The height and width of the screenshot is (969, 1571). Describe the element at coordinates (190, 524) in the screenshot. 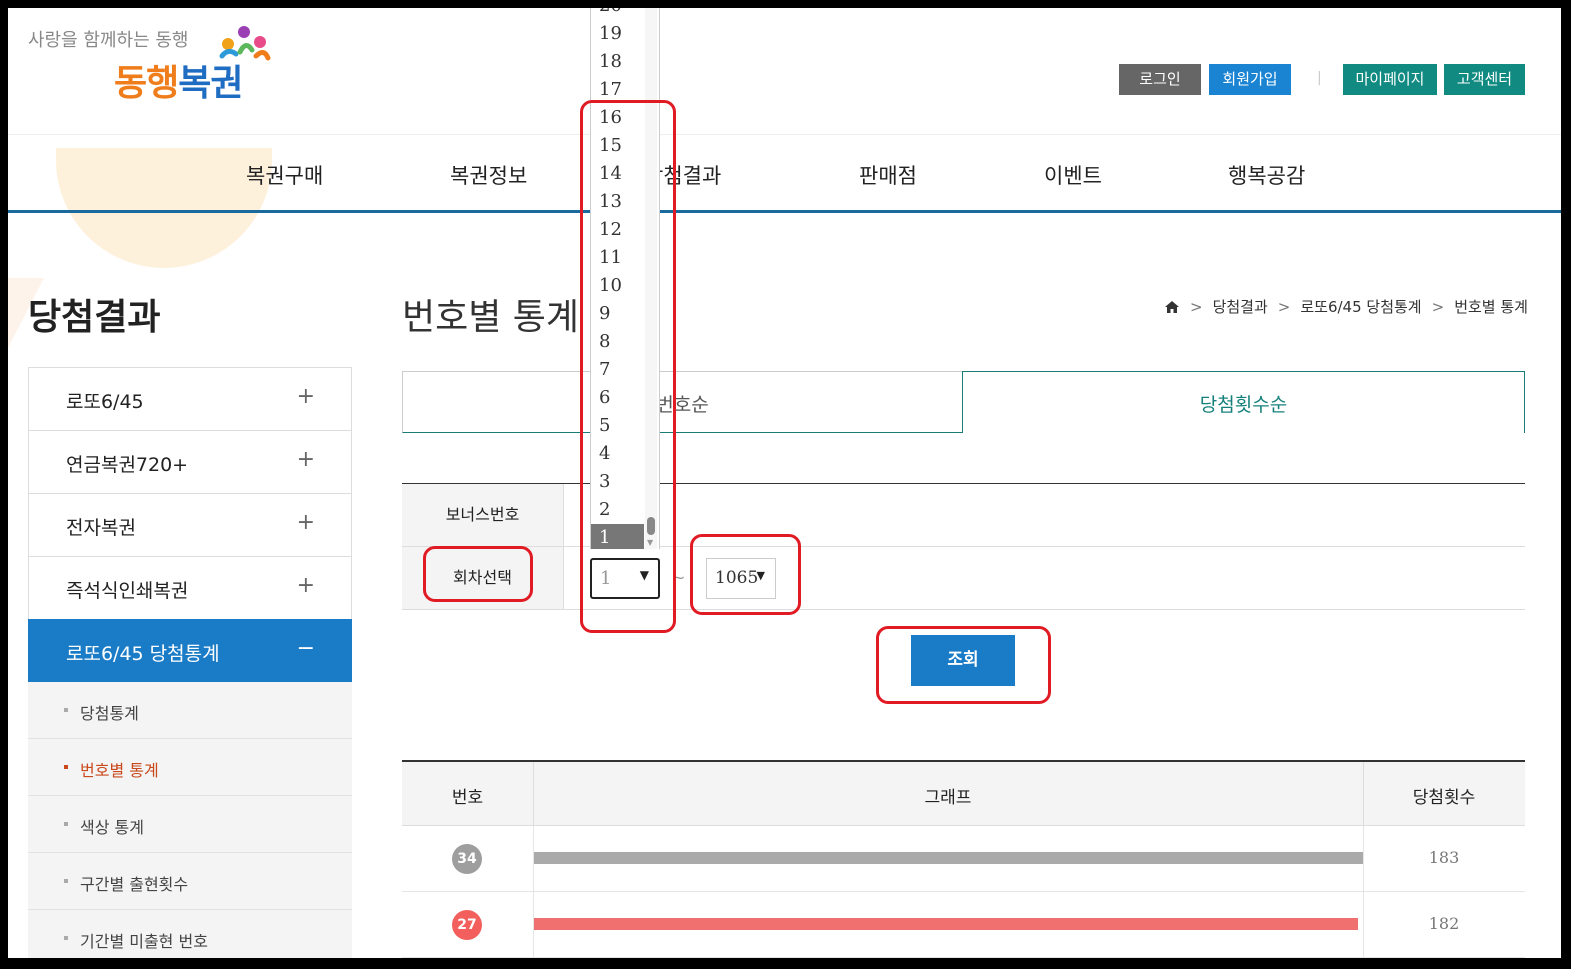

I see `sidebar-item-electronic: 전자복권 +` at that location.